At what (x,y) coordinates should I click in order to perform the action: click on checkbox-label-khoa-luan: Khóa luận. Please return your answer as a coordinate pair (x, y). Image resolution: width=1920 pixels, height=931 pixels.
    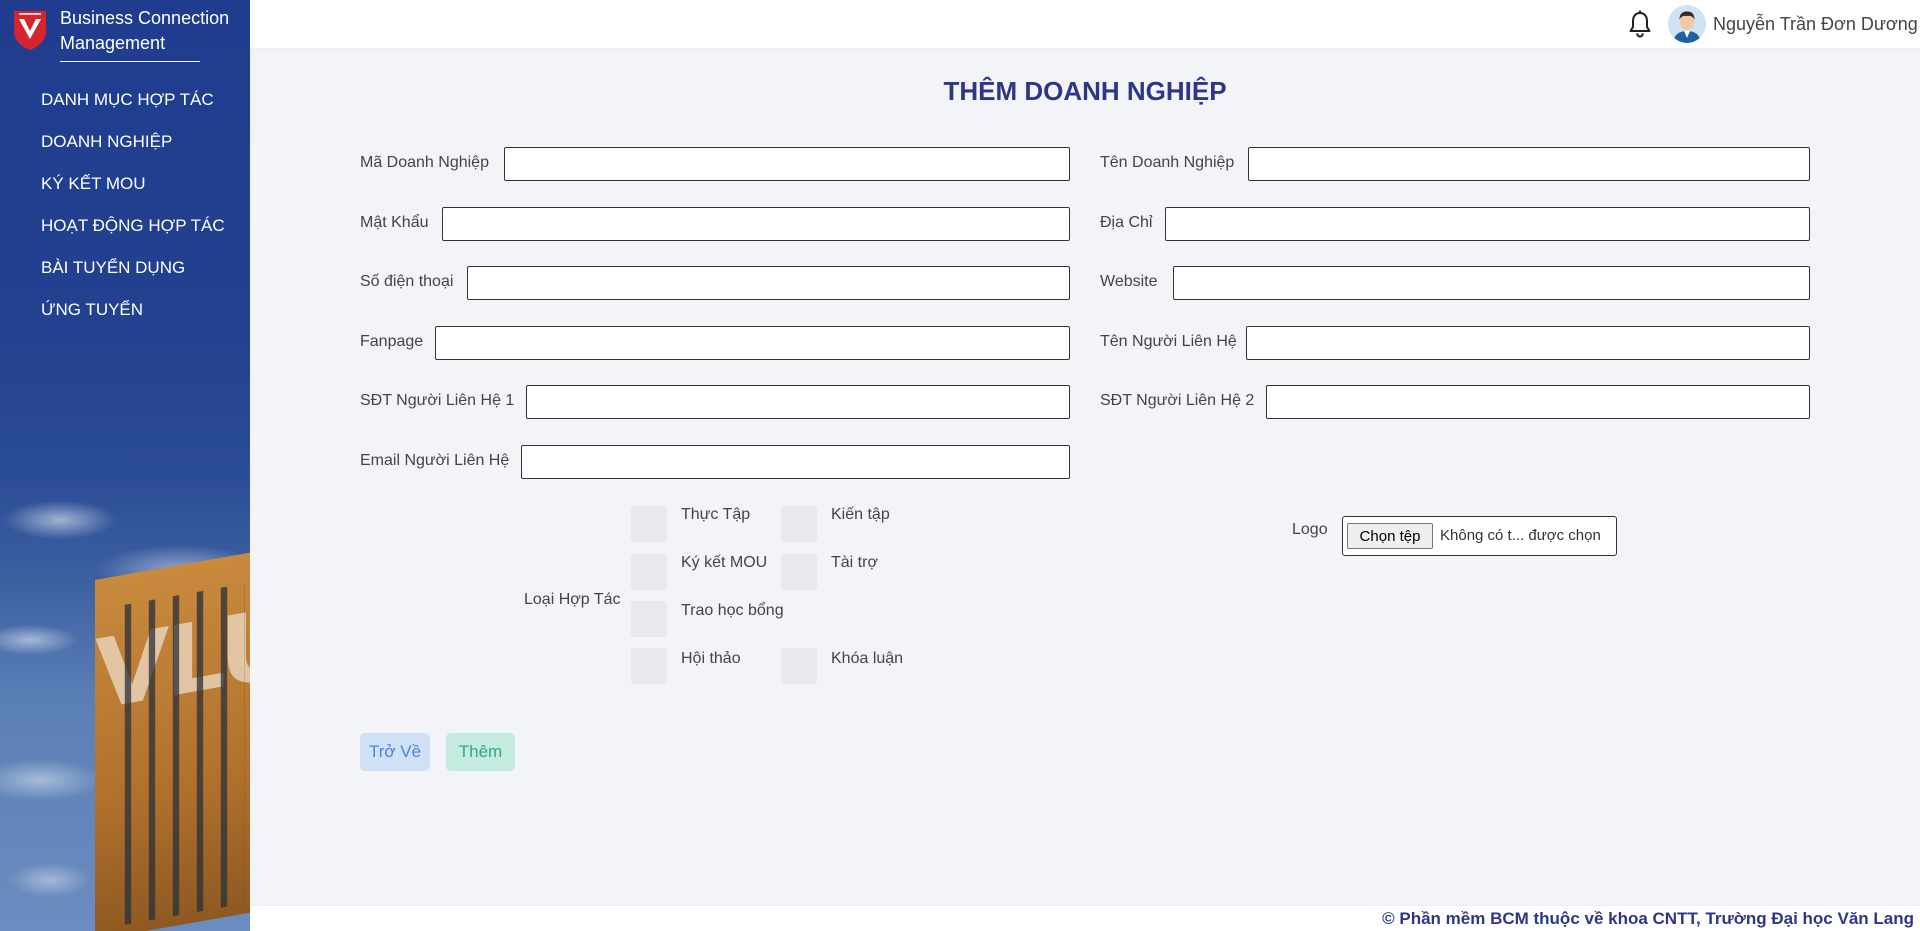
    Looking at the image, I should click on (867, 658).